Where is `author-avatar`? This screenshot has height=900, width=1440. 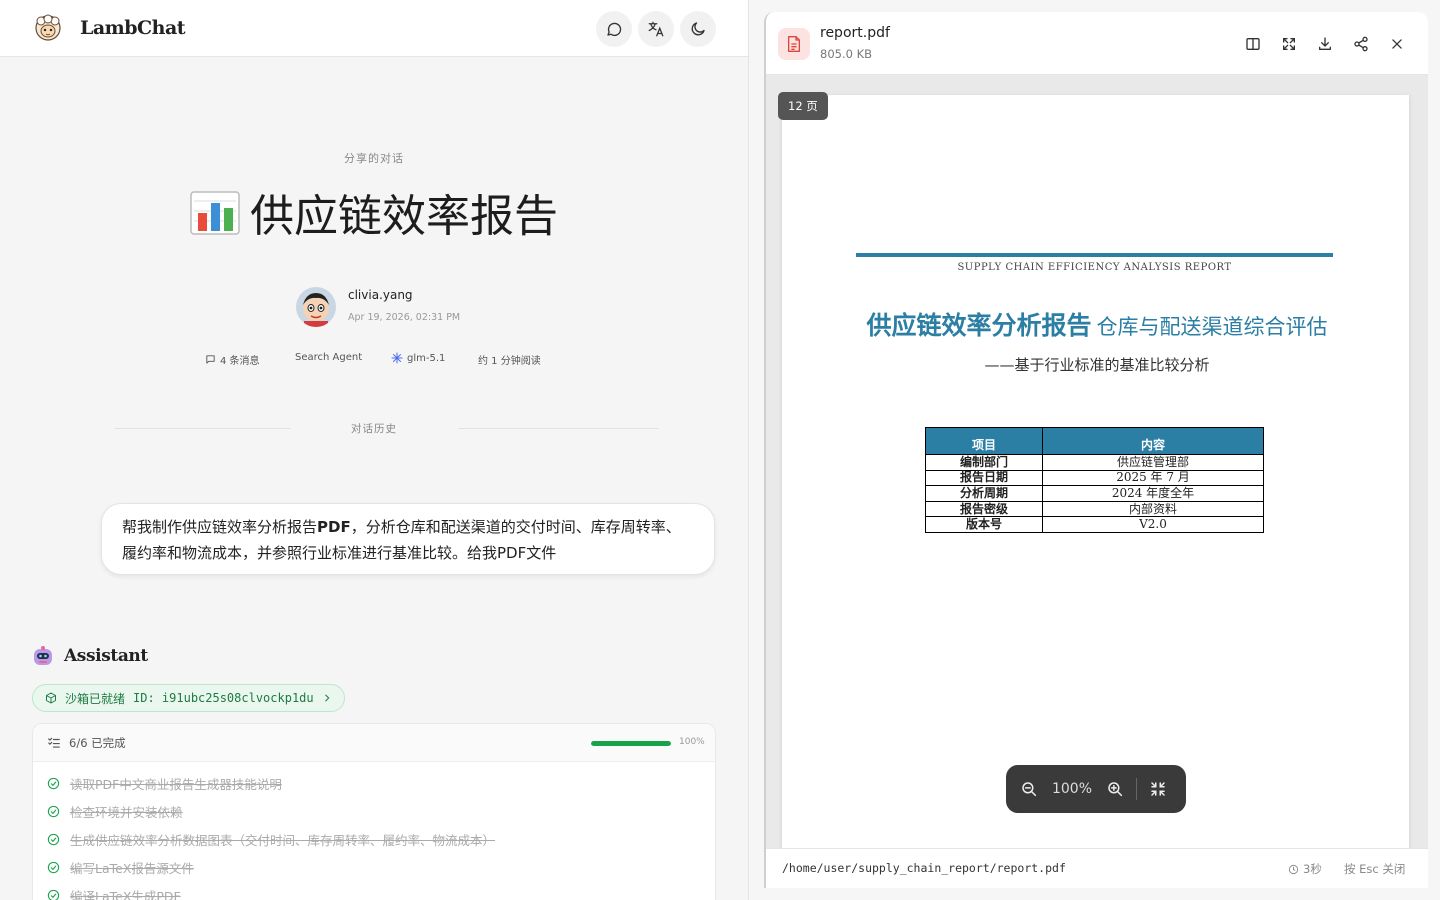
author-avatar is located at coordinates (316, 307).